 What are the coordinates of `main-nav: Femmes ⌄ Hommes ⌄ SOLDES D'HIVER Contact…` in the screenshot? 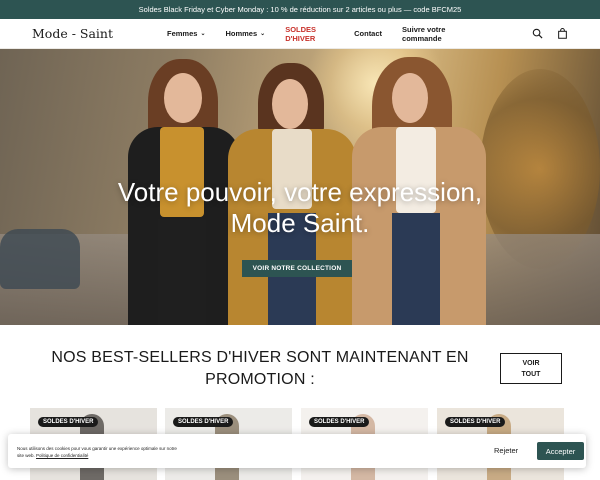 It's located at (317, 34).